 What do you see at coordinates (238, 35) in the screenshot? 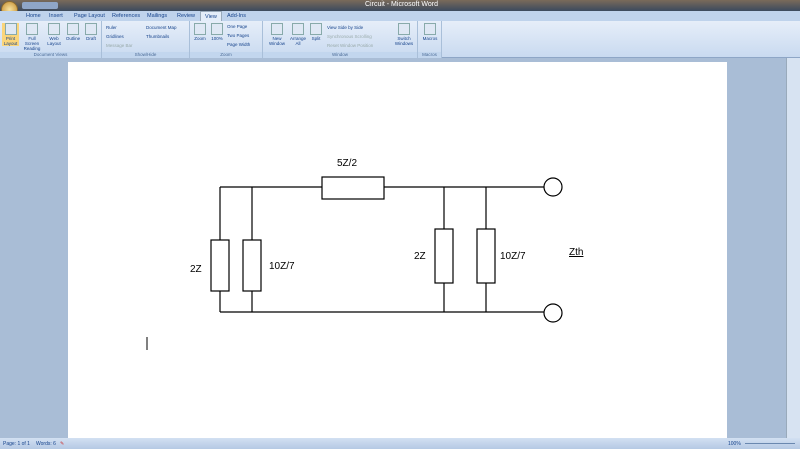
I see `two-pages-button: Two Pages` at bounding box center [238, 35].